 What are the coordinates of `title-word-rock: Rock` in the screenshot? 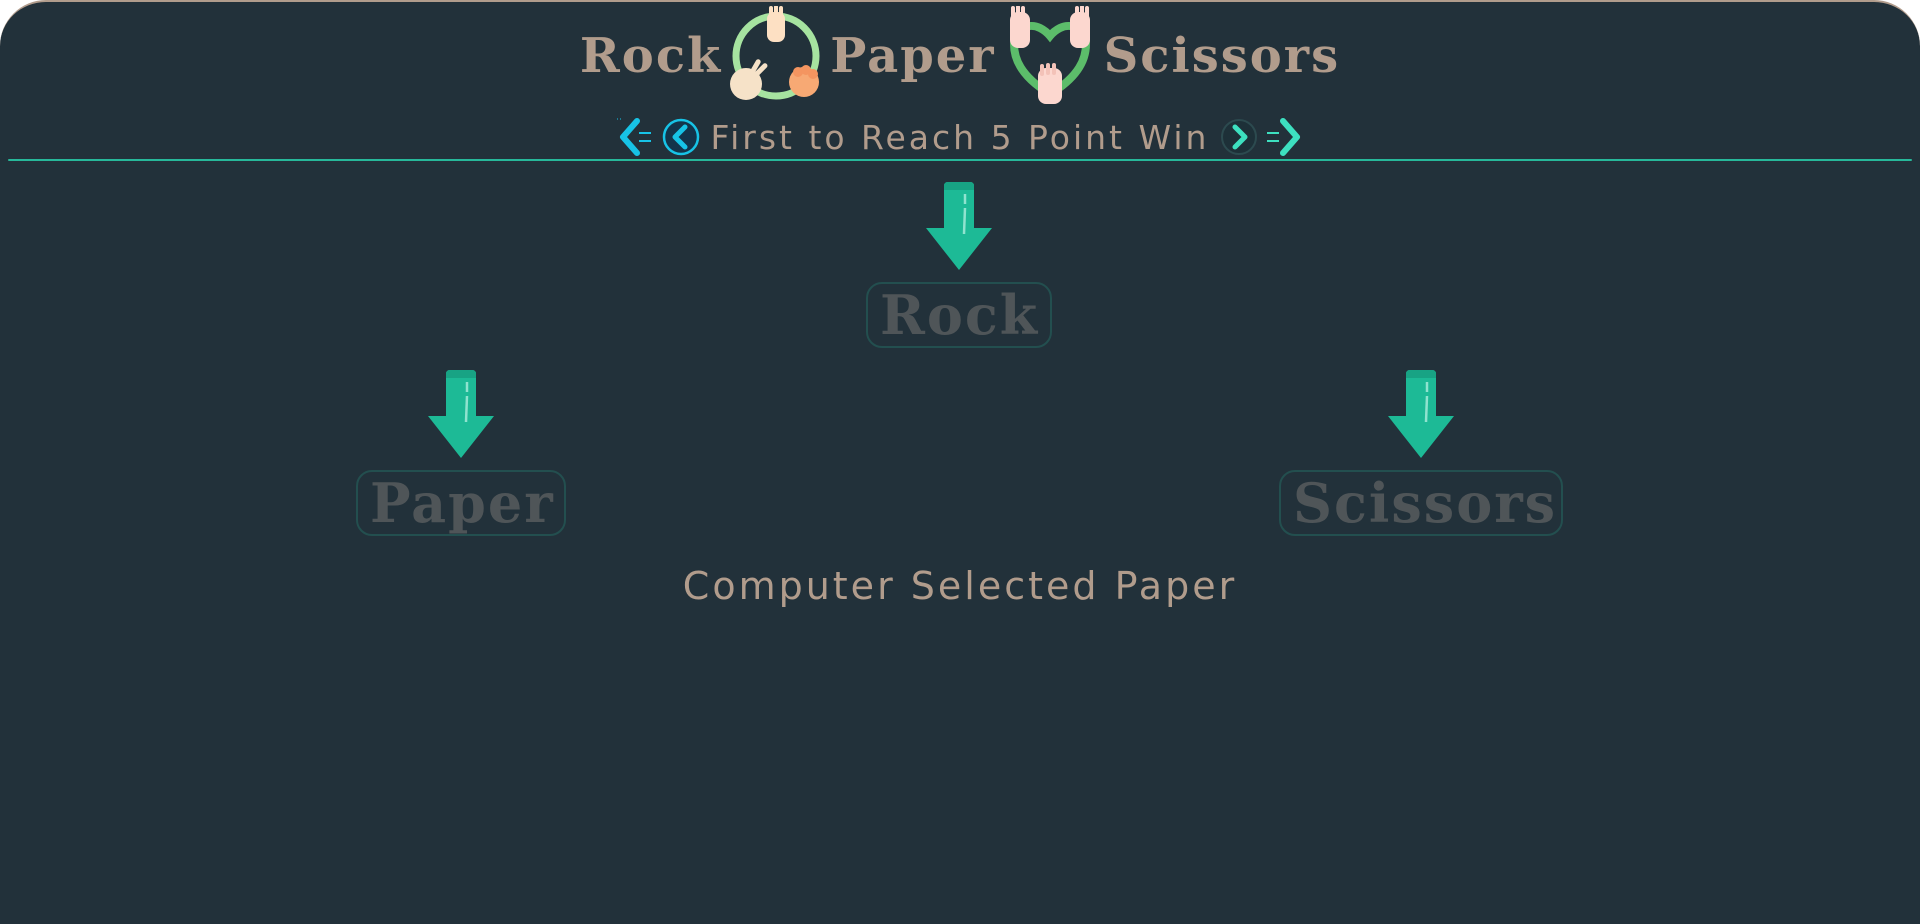 It's located at (651, 56).